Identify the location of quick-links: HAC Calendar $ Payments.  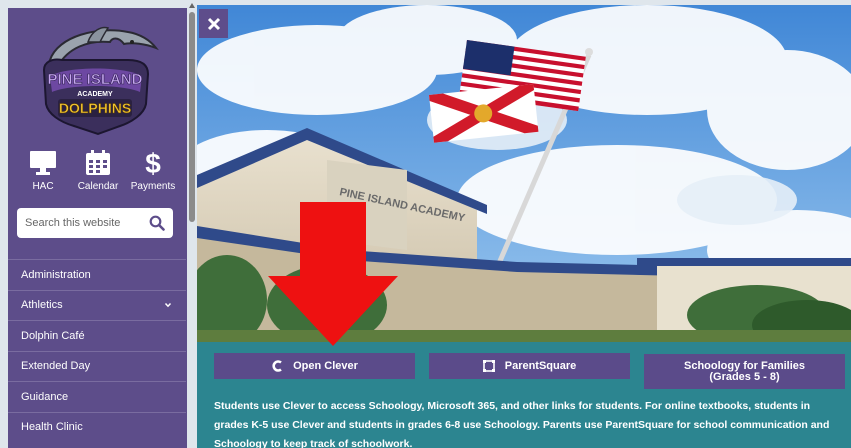
(98, 173).